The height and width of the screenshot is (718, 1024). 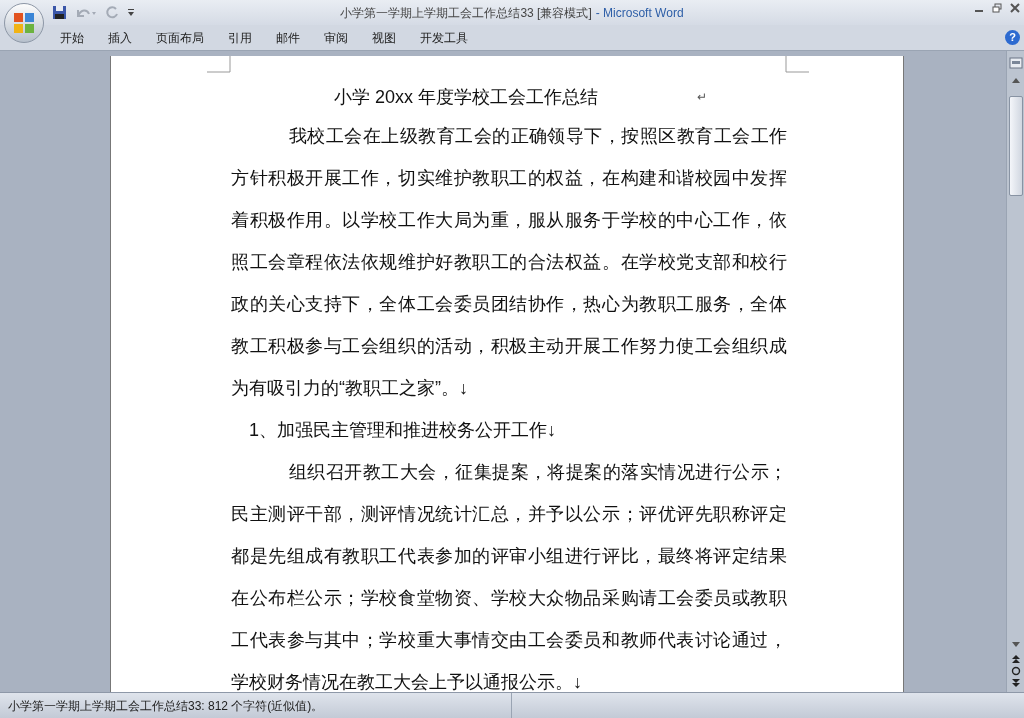 What do you see at coordinates (509, 556) in the screenshot?
I see `text-line: 都是先组成有教职工代表参加的评审小组进行评比，最终将评定结果` at bounding box center [509, 556].